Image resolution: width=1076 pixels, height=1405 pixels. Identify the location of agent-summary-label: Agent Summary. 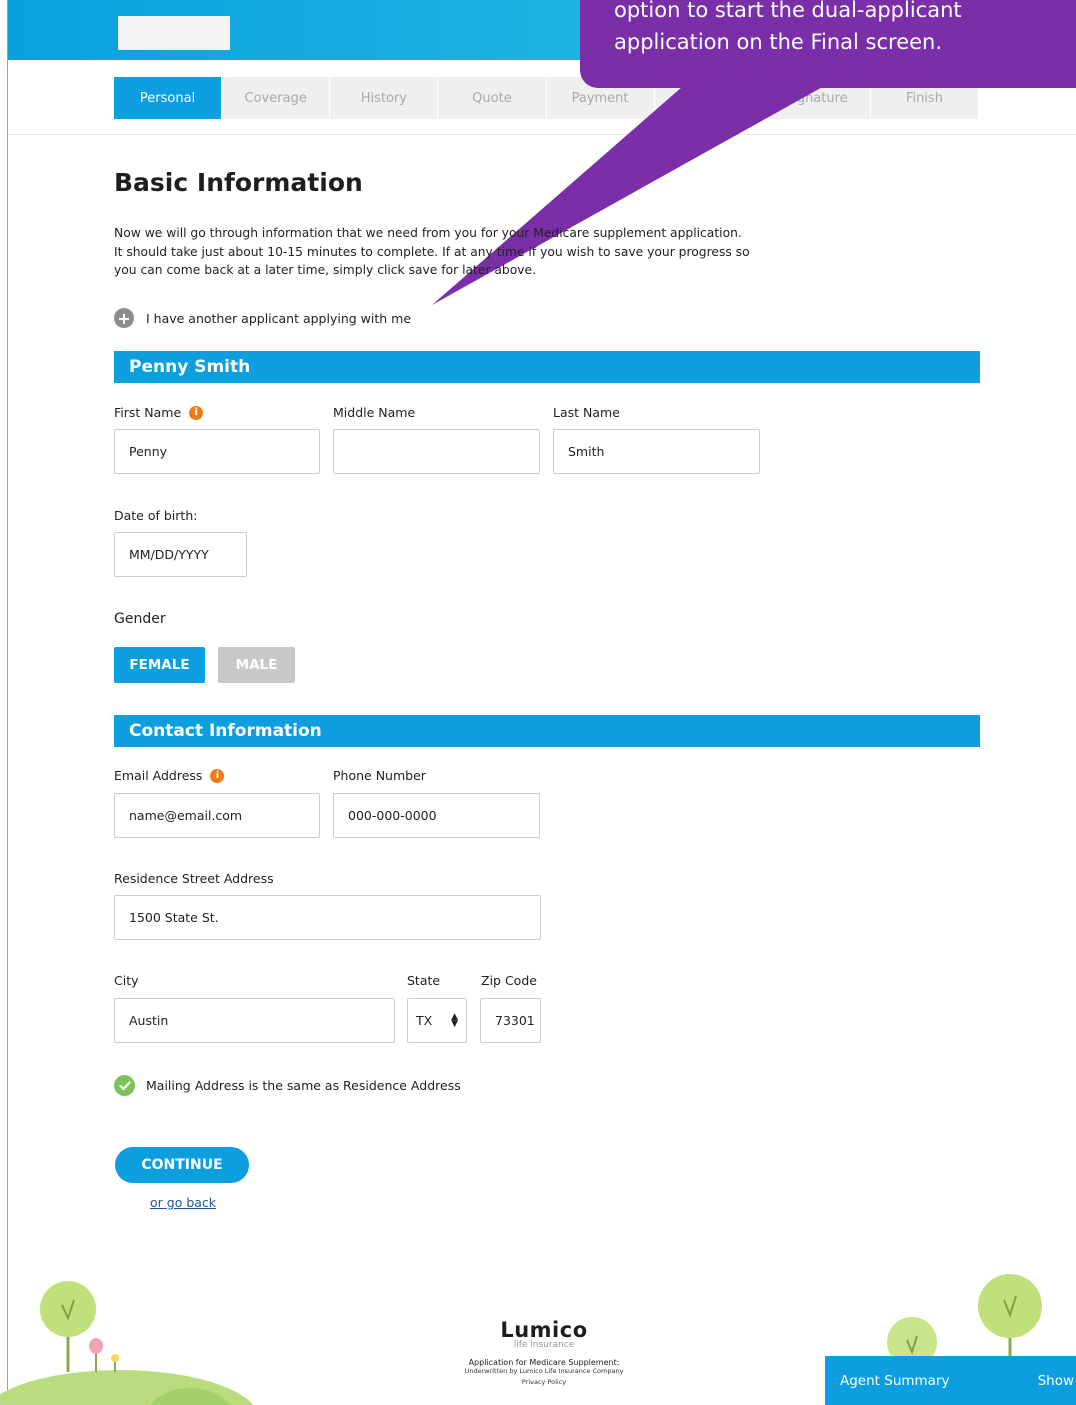
(895, 1380).